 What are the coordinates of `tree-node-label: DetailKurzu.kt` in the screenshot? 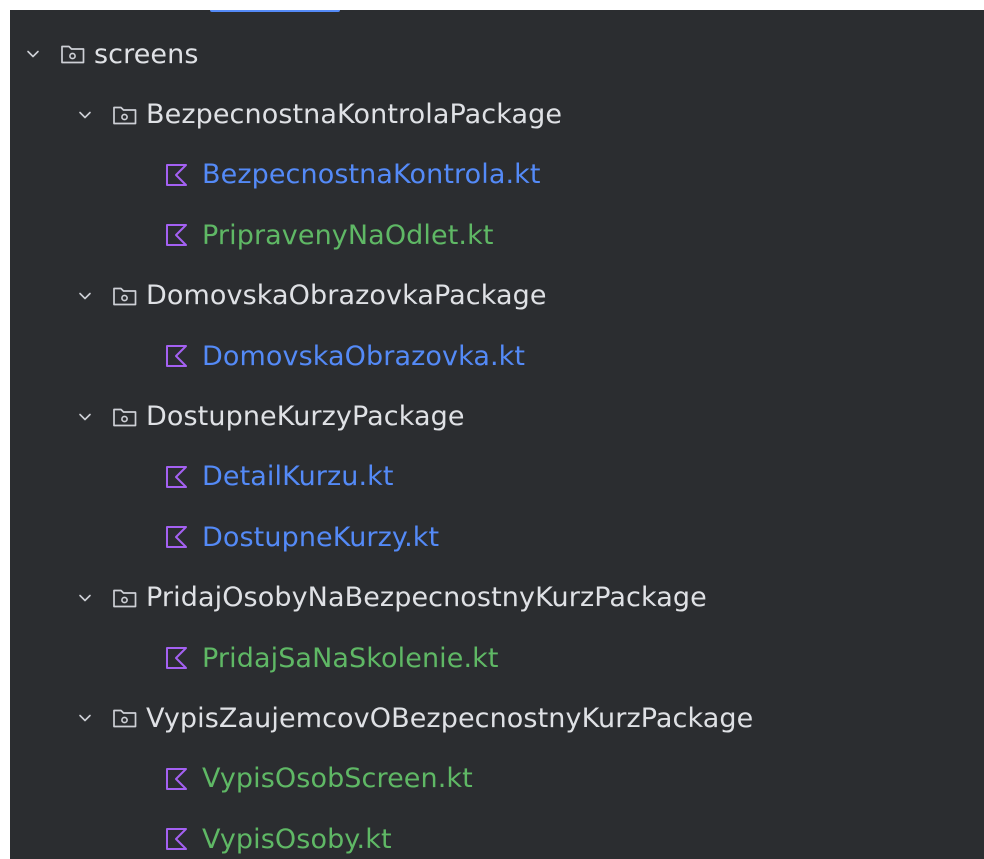 It's located at (298, 477).